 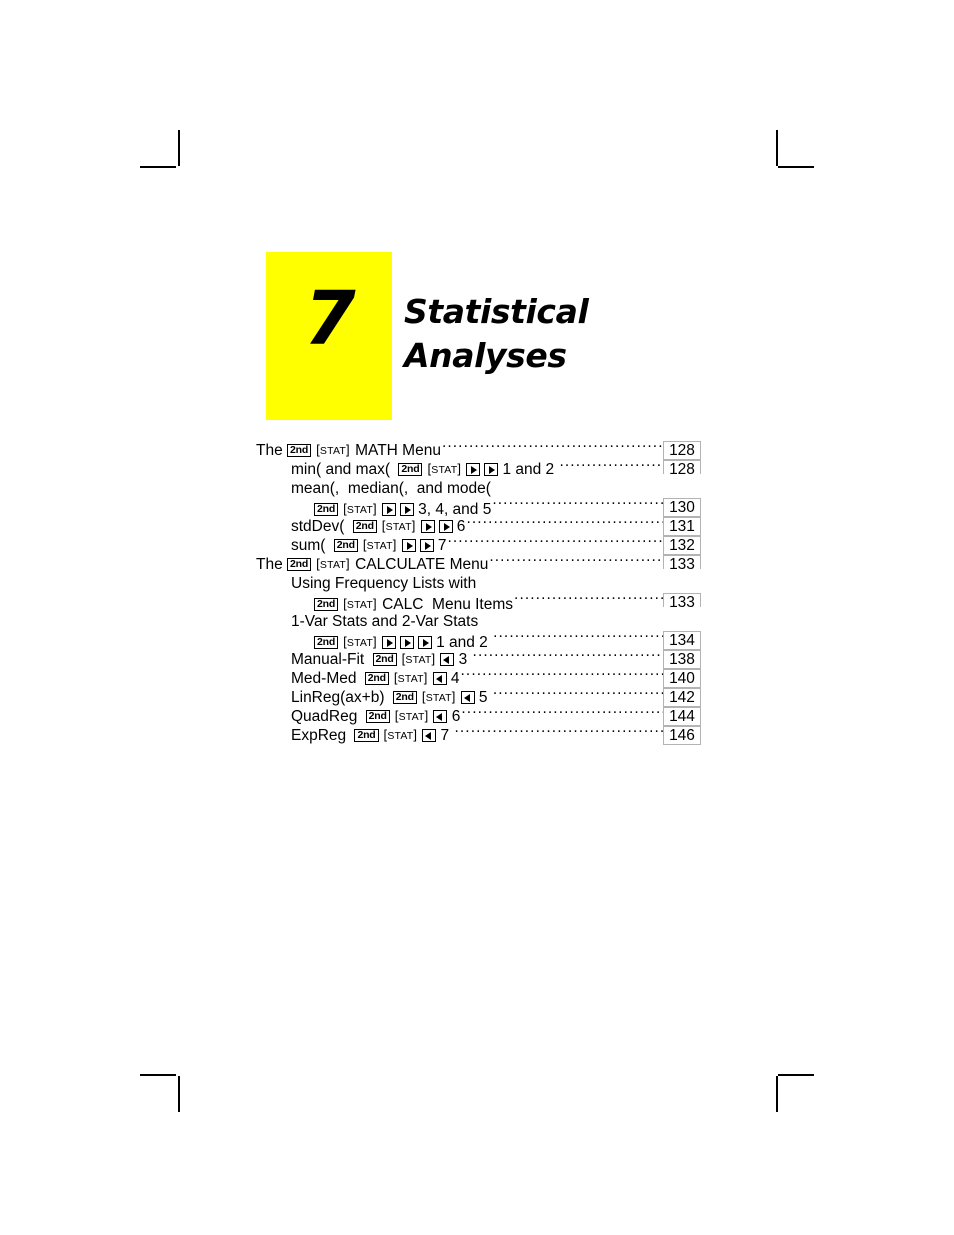 I want to click on toc-entry: ExpReg 2nd [STAT] 7 146, so click(x=478, y=733).